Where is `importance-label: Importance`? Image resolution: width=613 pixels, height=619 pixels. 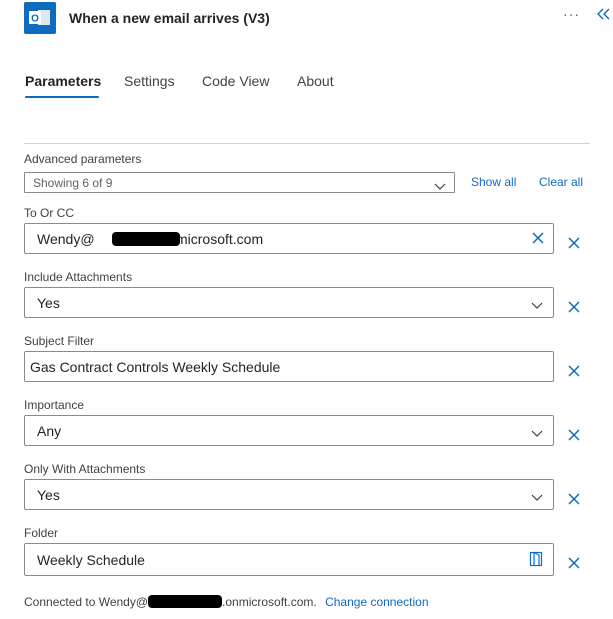 importance-label: Importance is located at coordinates (54, 405).